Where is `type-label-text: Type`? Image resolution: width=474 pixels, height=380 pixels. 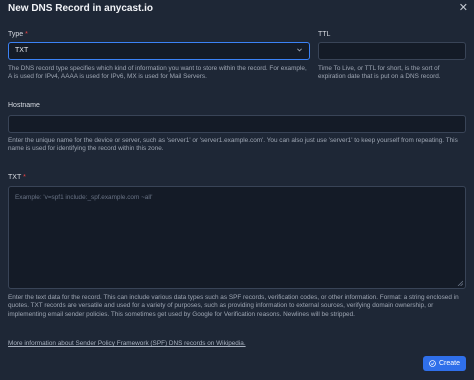
type-label-text: Type is located at coordinates (16, 34).